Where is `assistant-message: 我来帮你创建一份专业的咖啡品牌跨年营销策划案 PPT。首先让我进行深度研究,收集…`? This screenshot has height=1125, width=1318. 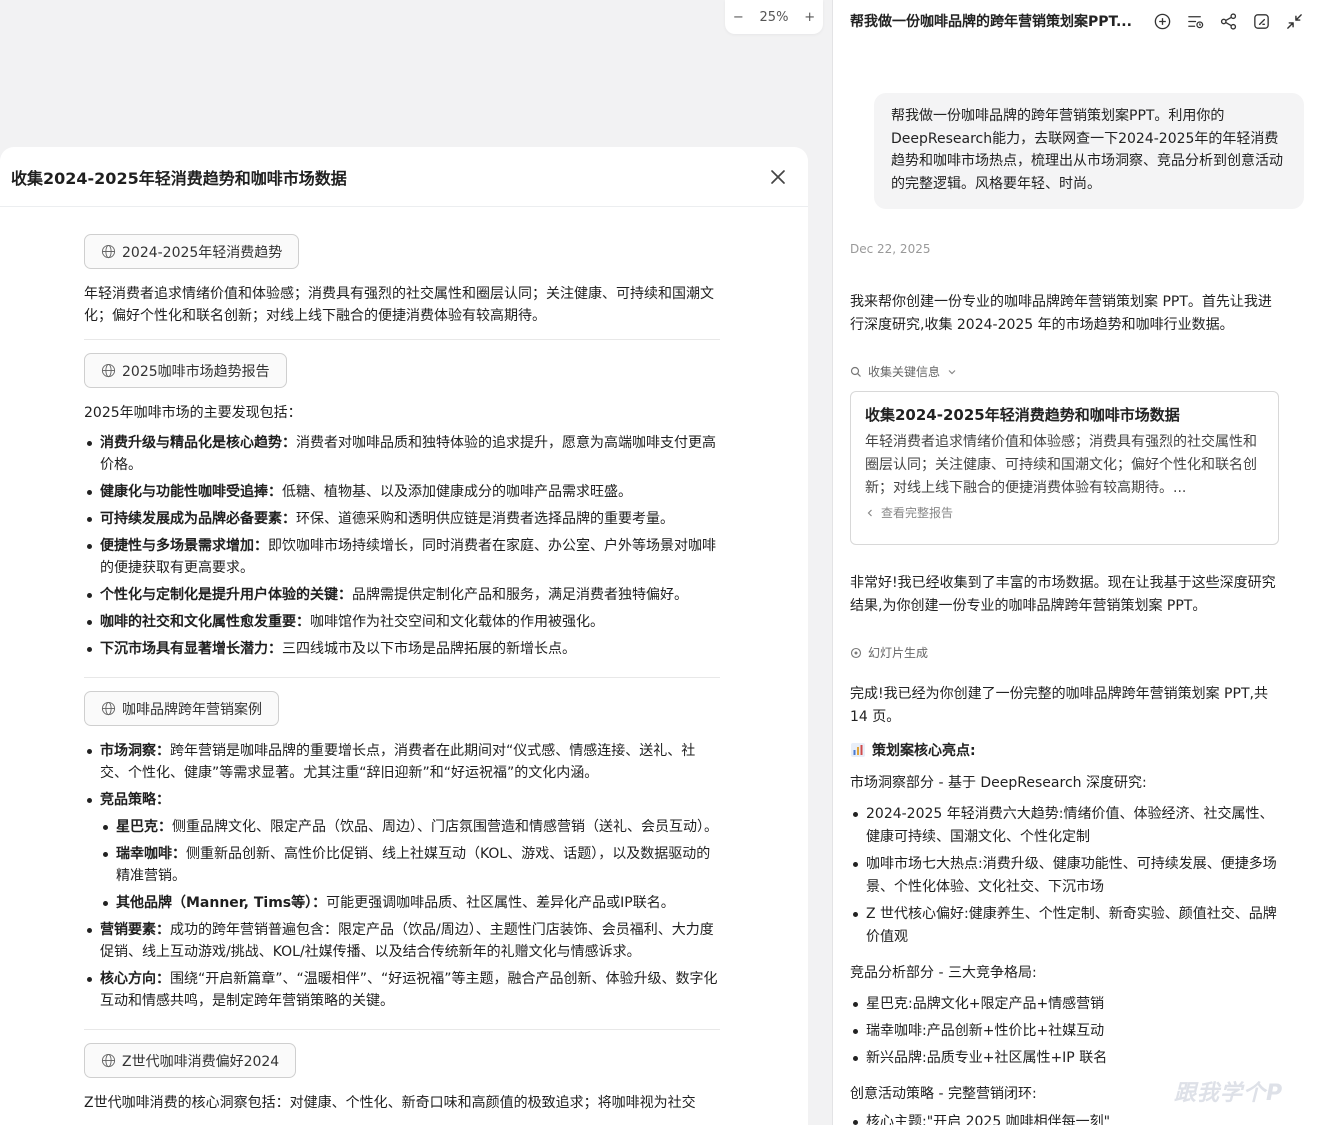 assistant-message: 我来帮你创建一份专业的咖啡品牌跨年营销策划案 PPT。首先让我进行深度研究,收集… is located at coordinates (1061, 313).